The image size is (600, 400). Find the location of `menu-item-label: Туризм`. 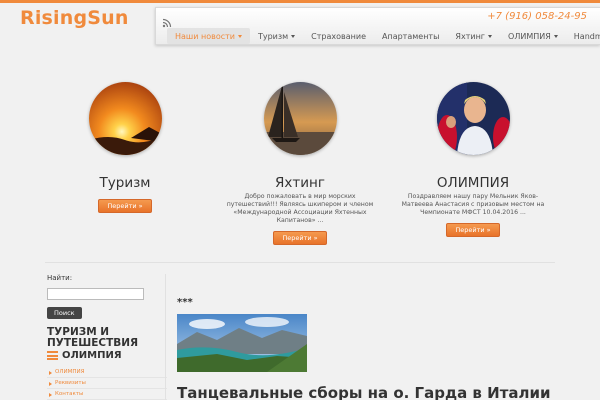

menu-item-label: Туризм is located at coordinates (273, 36).